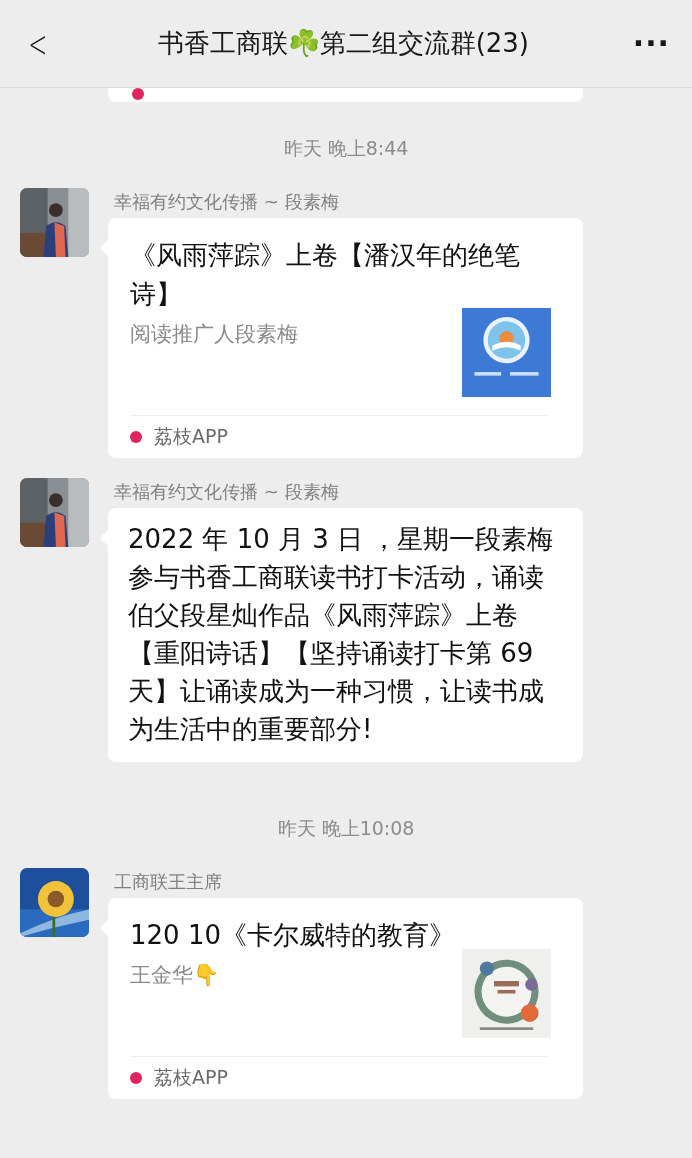 This screenshot has width=692, height=1158. I want to click on link-card: 《风雨萍踪》上卷【潘汉年的绝笔诗】 阅读推广人段素梅 荔枝APP, so click(345, 338).